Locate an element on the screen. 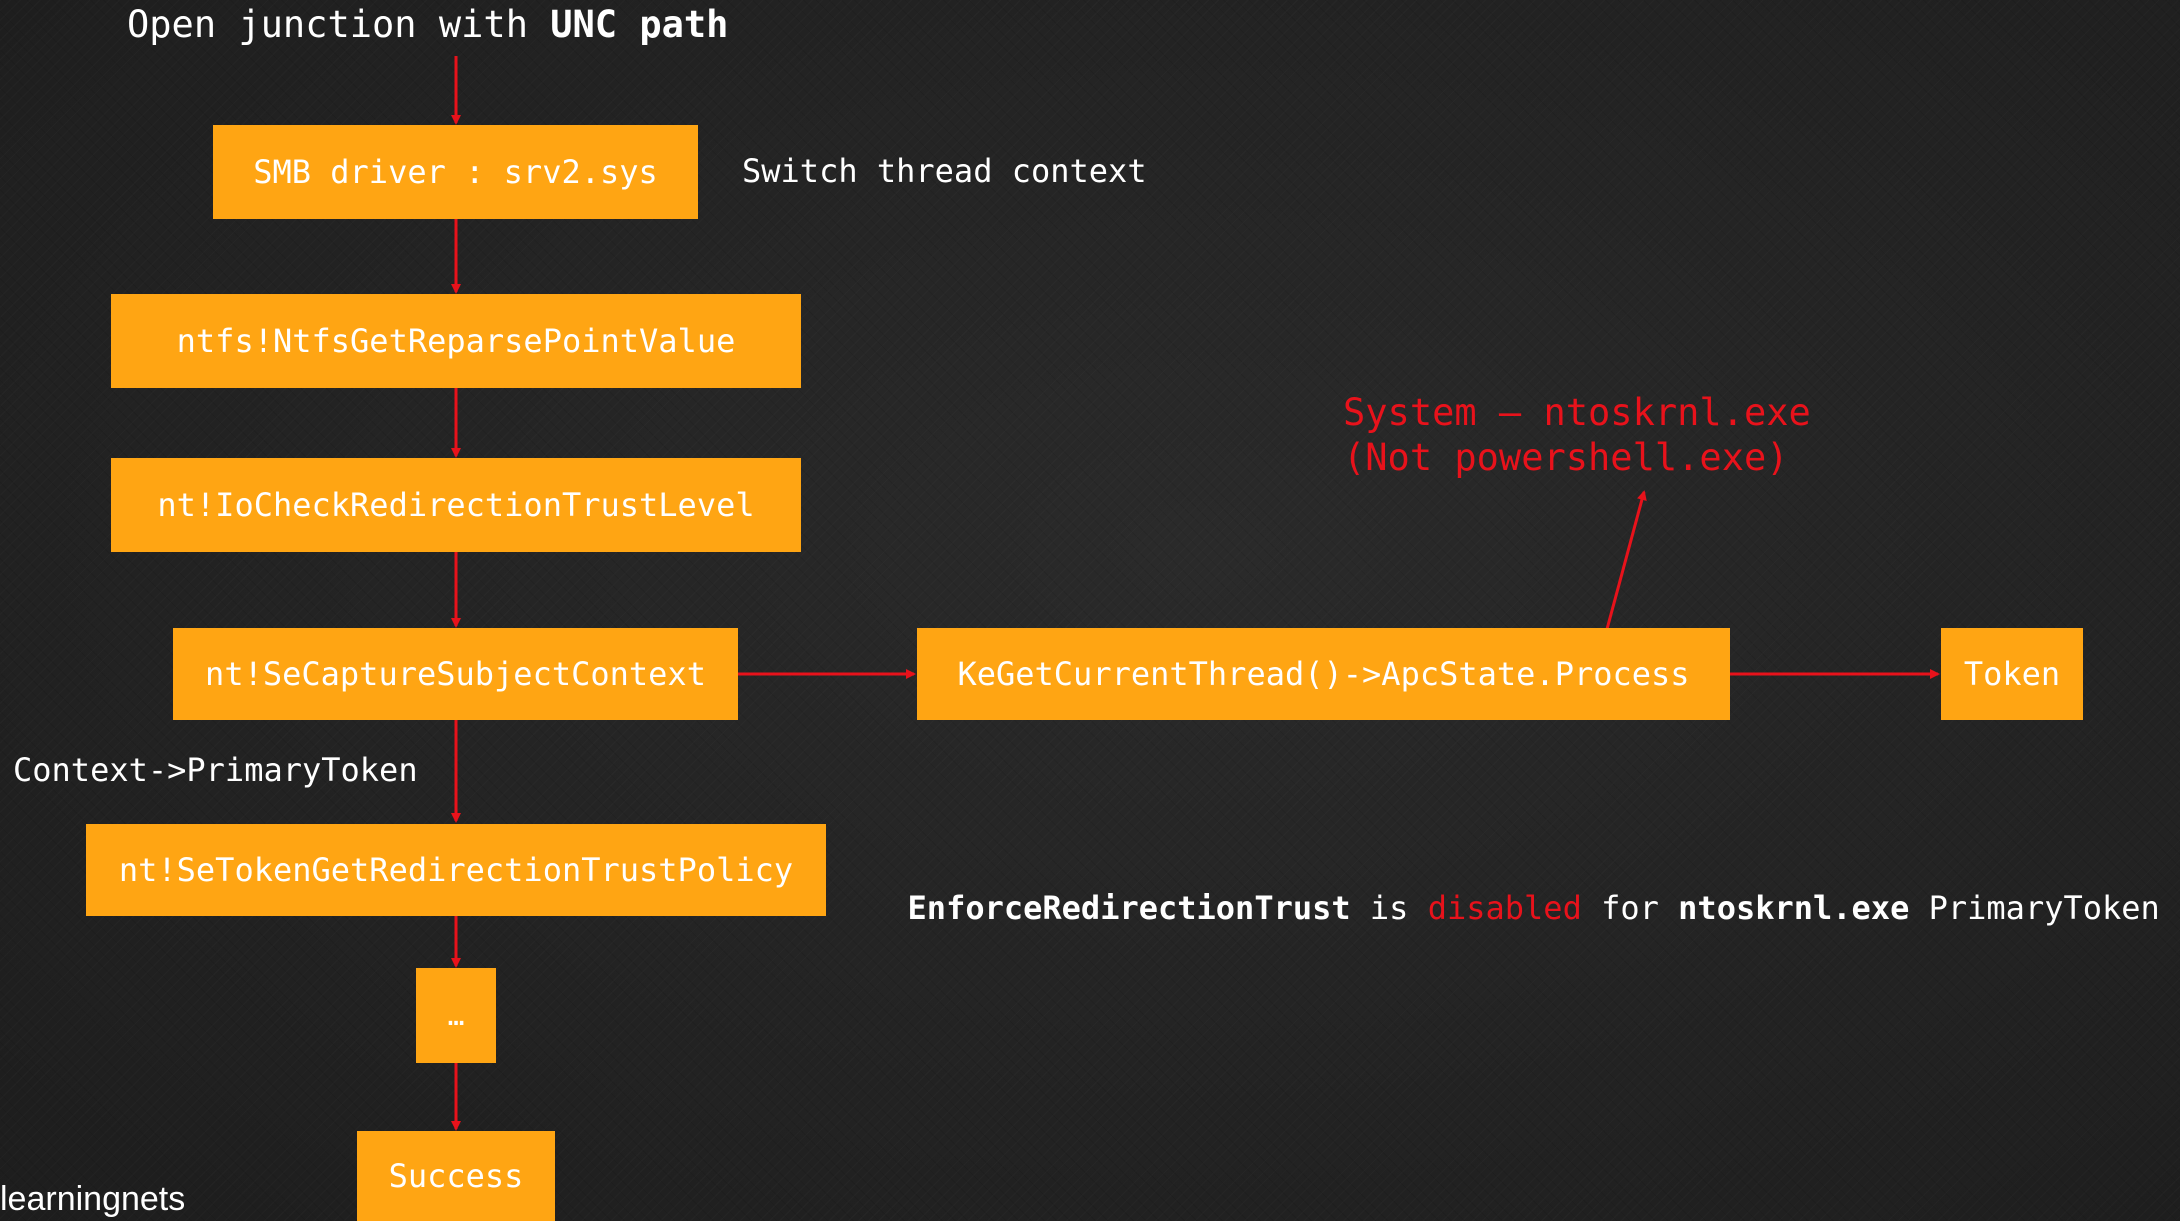  box-success: Success is located at coordinates (456, 1176).